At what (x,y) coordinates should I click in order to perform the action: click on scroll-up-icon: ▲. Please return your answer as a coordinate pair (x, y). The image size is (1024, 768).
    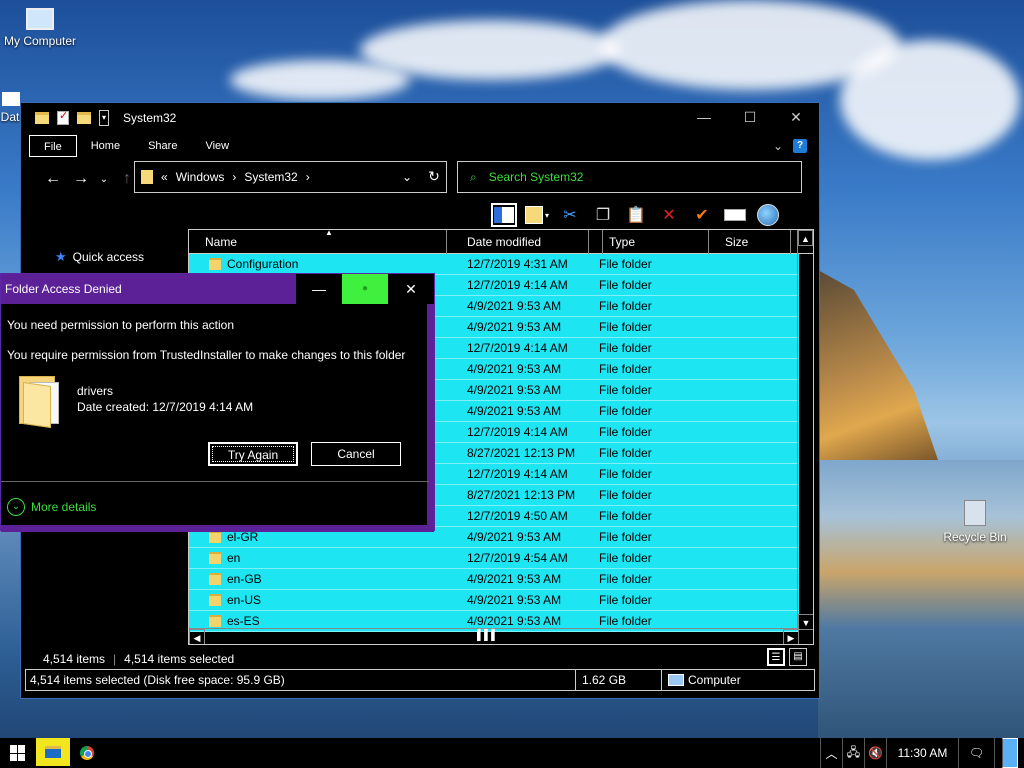
    Looking at the image, I should click on (805, 238).